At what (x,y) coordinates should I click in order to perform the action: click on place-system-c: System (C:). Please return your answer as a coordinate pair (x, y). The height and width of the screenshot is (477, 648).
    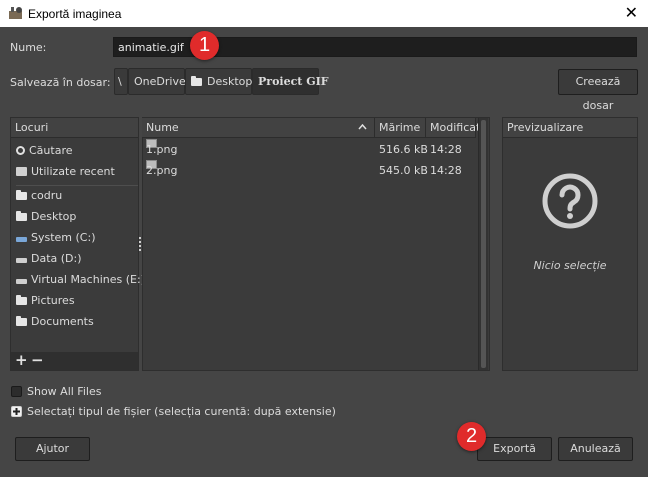
    Looking at the image, I should click on (75, 237).